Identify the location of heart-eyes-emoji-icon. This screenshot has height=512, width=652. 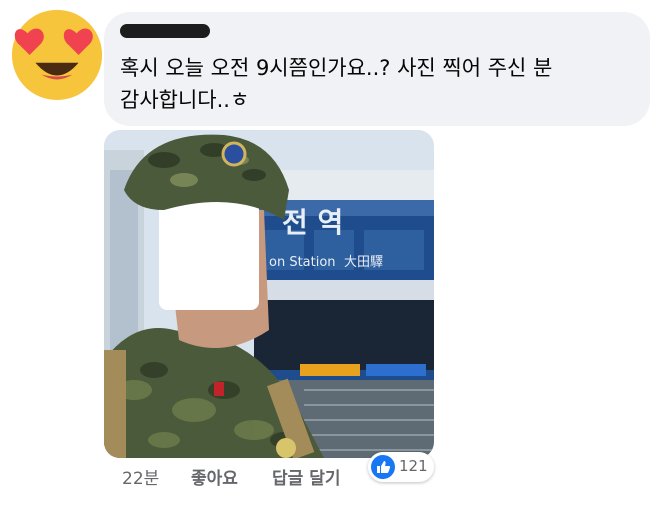
(57, 53).